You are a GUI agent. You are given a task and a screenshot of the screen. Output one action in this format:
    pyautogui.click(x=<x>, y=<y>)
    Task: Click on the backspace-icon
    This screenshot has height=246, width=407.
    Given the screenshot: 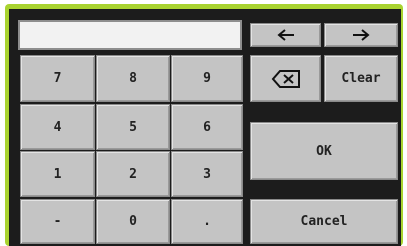 What is the action you would take?
    pyautogui.click(x=286, y=79)
    